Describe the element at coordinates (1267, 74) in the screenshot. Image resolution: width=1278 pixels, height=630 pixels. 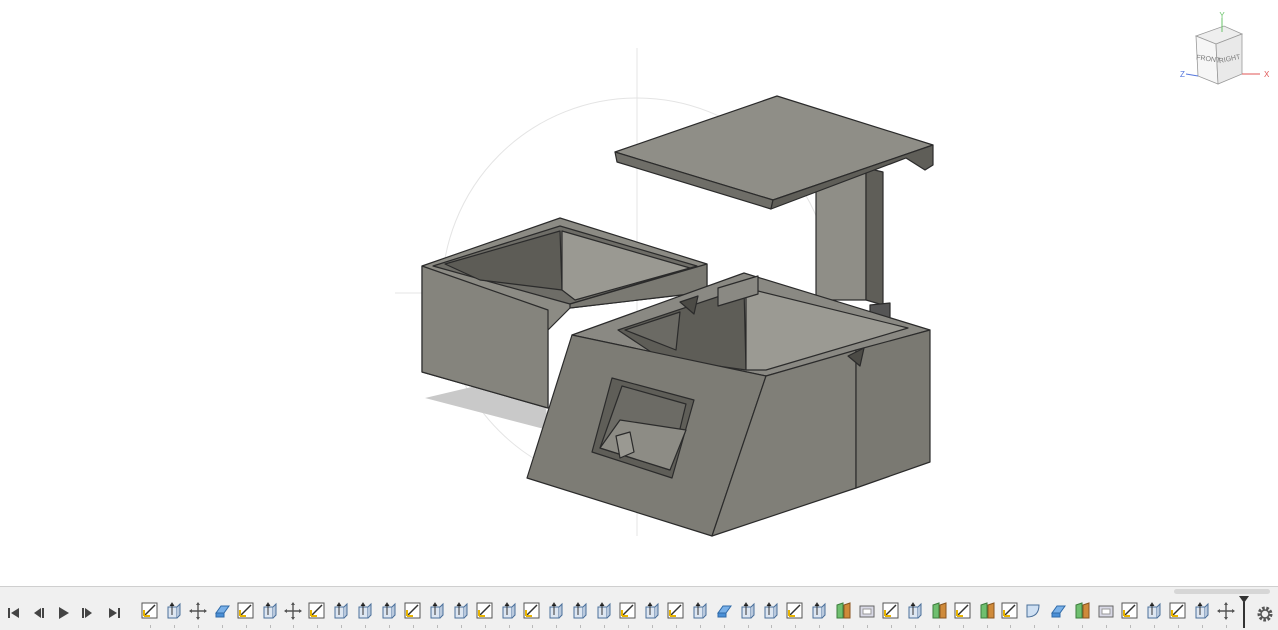
I see `axis-x-label: X` at that location.